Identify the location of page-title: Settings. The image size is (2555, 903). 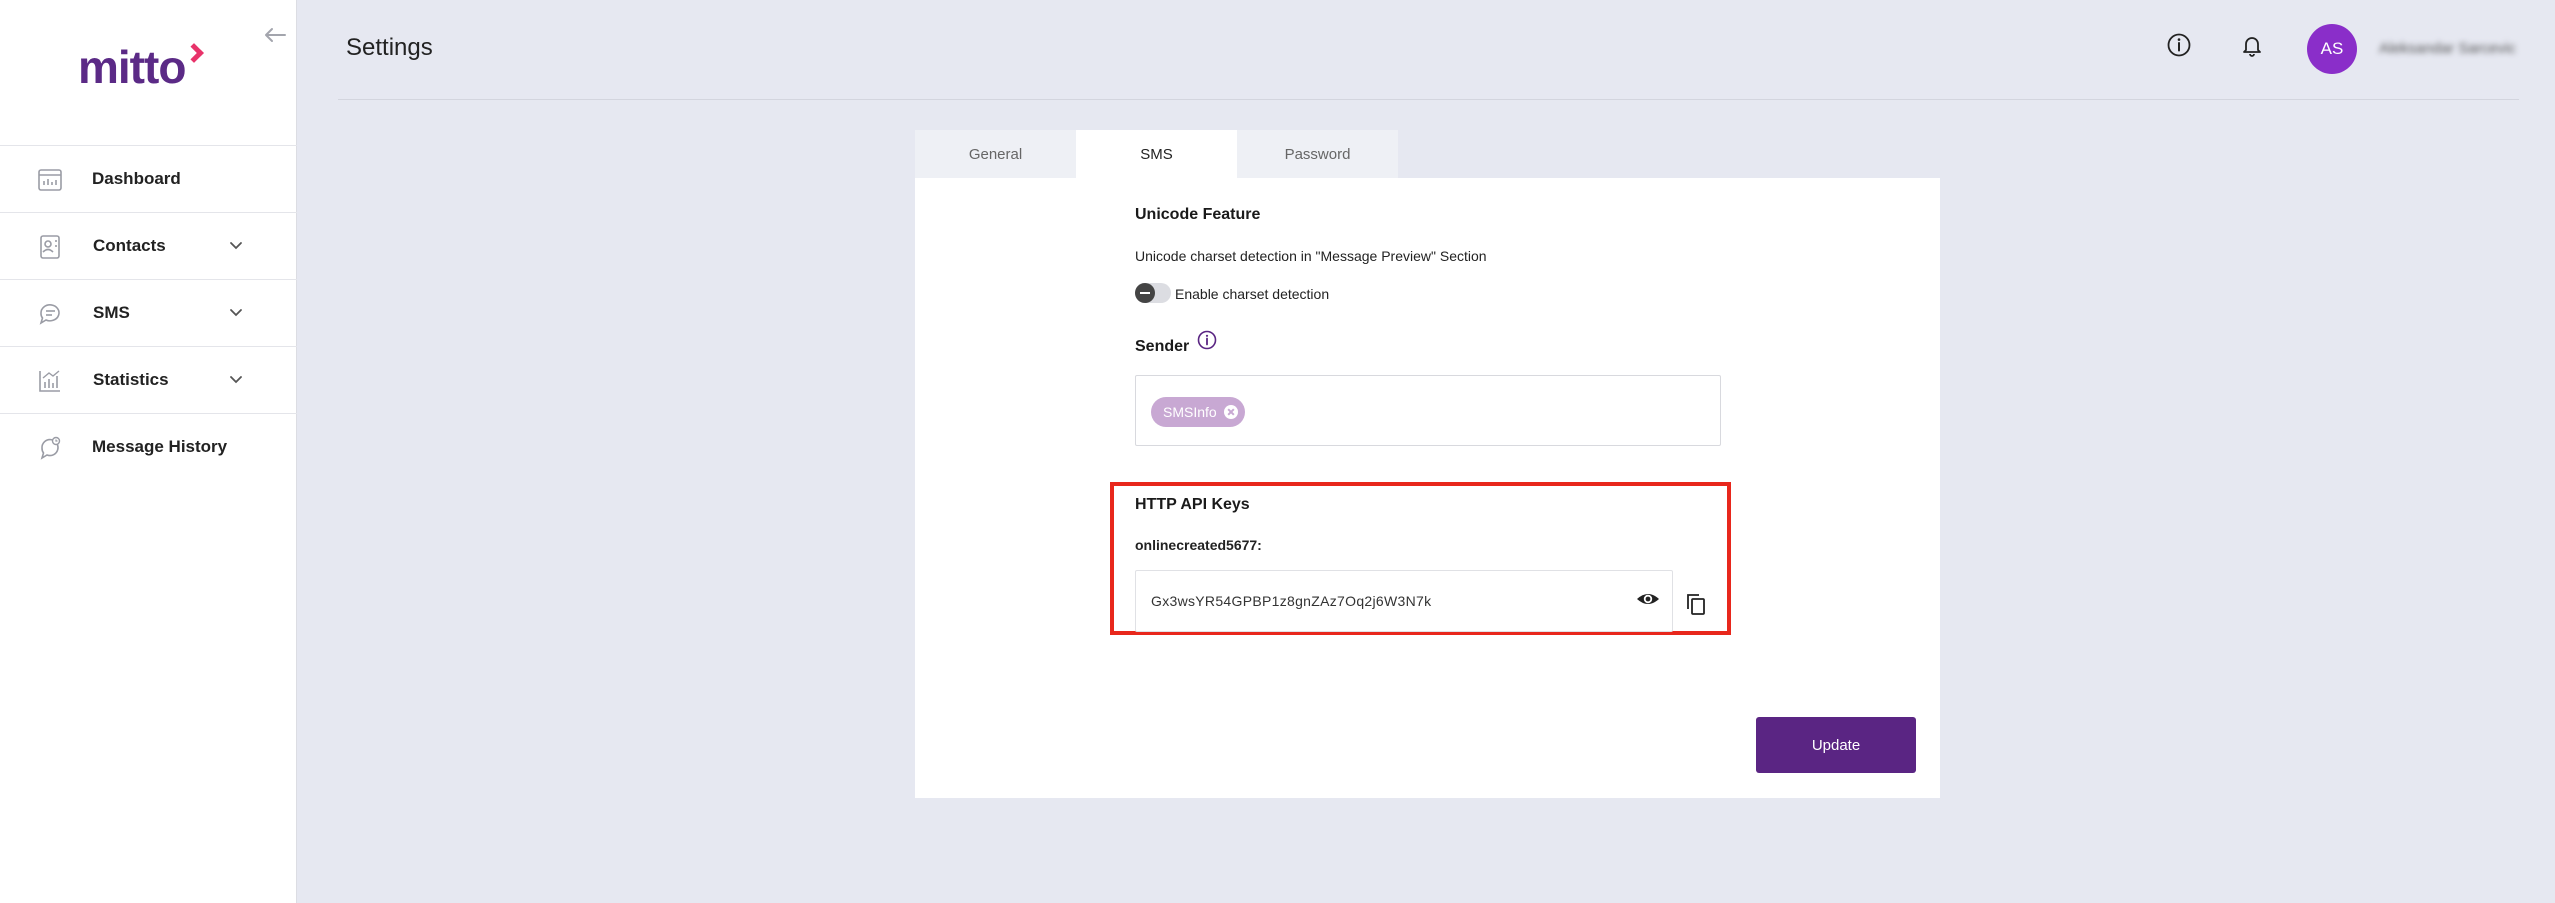
(389, 47).